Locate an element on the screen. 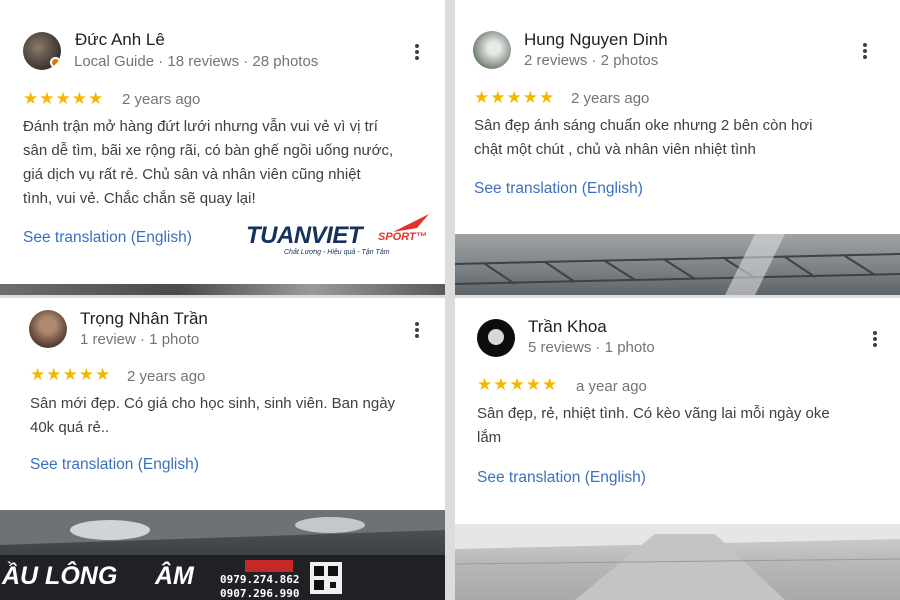 This screenshot has width=900, height=600. court-ceiling-graphic is located at coordinates (677, 562).